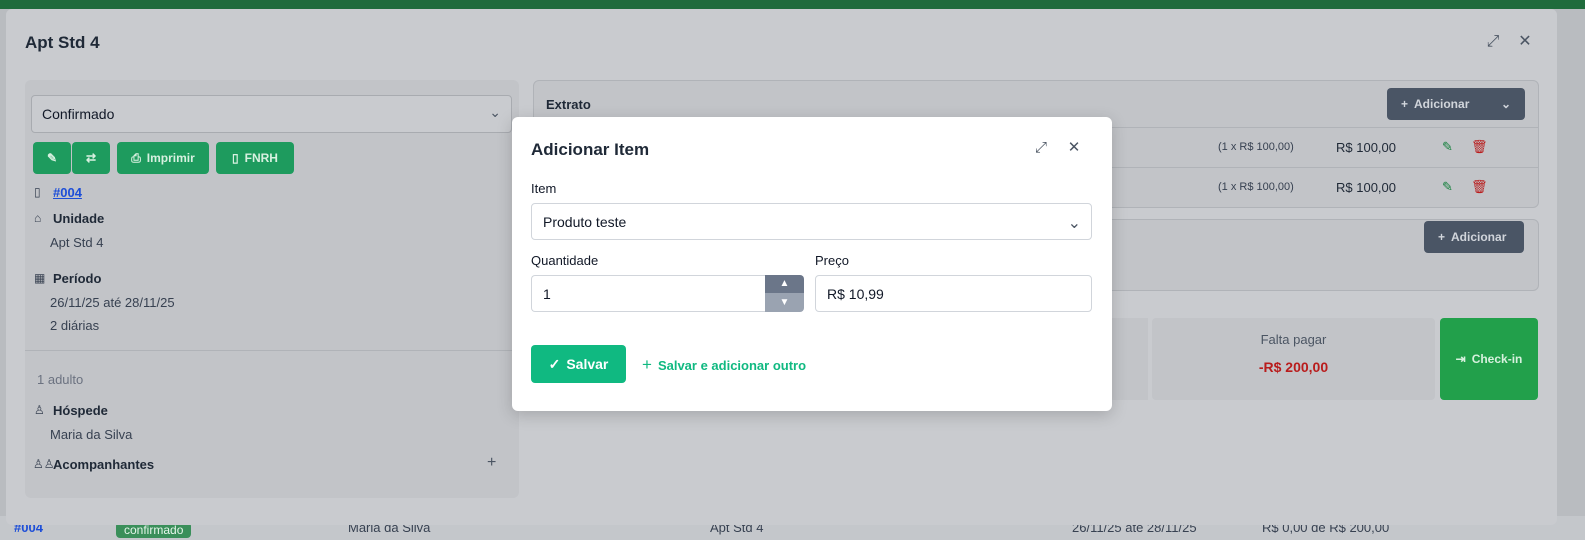 This screenshot has height=540, width=1585. I want to click on adults-count: 1 adulto, so click(60, 379).